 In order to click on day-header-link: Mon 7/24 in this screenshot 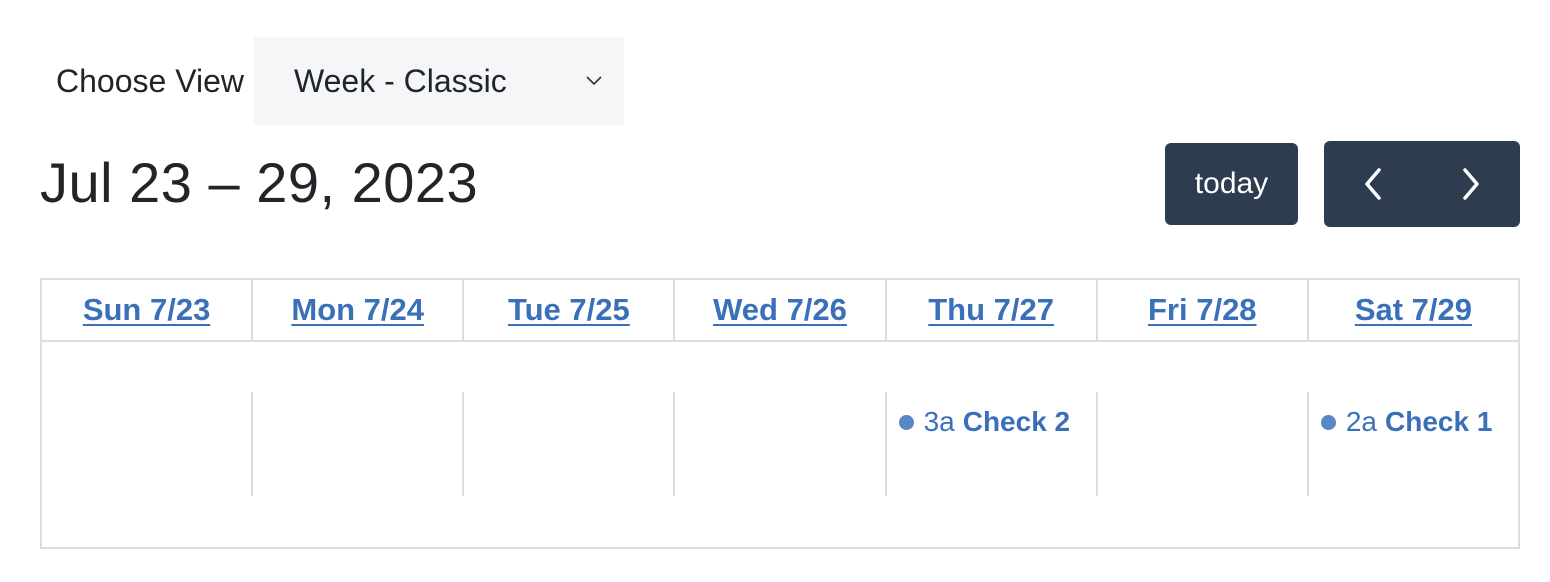, I will do `click(357, 310)`.